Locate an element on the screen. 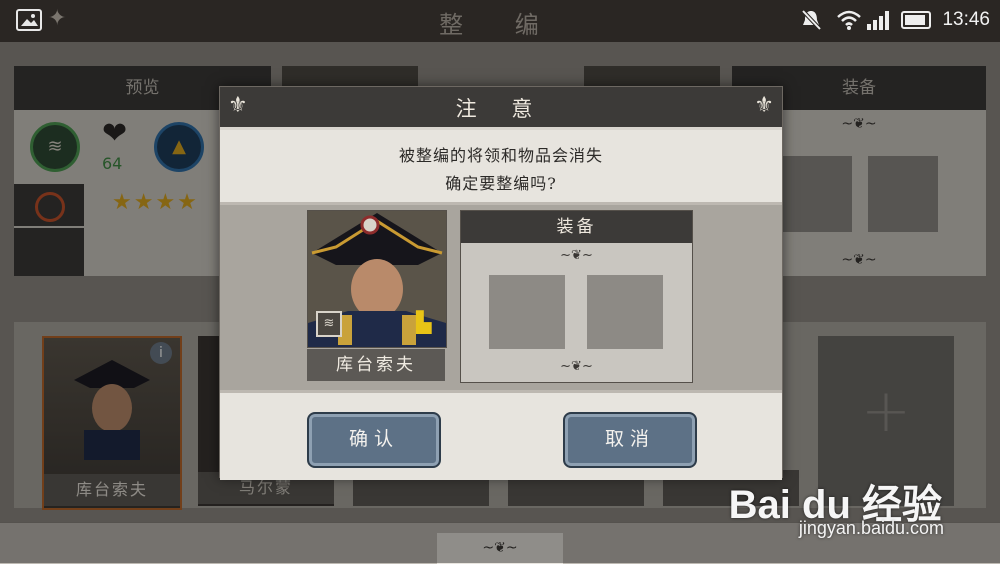 Image resolution: width=1000 pixels, height=564 pixels. baidu-watermark-url: jingyan.baidu.com is located at coordinates (871, 528).